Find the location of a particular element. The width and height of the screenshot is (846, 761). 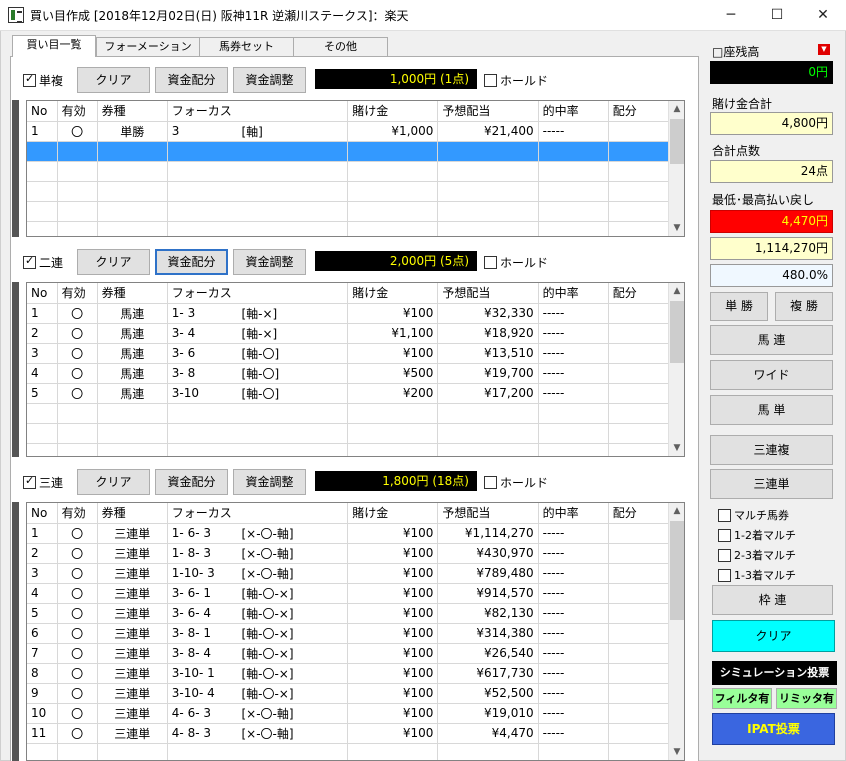

table-row: 3 〇三連単 1-10- 3 [×-〇-軸] ¥100 ¥789,480 ----- is located at coordinates (348, 573).